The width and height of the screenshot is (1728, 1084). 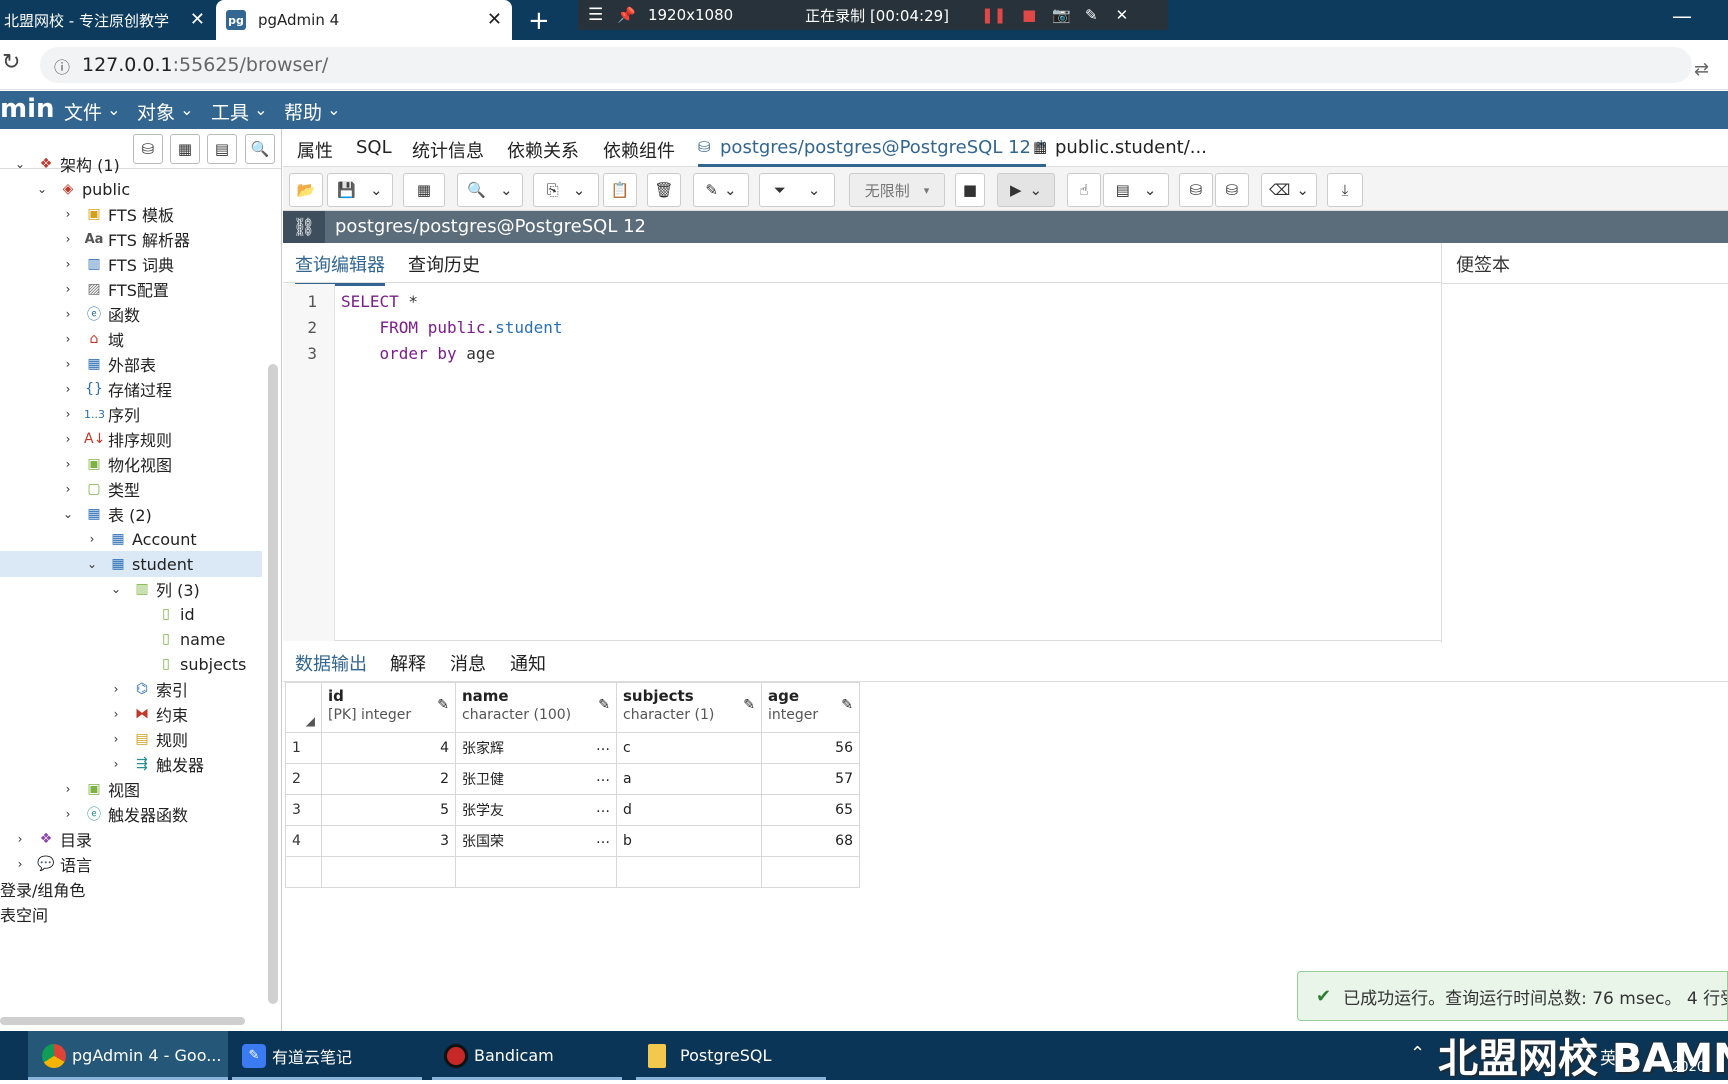 I want to click on menu-icon: ☰, so click(x=595, y=15).